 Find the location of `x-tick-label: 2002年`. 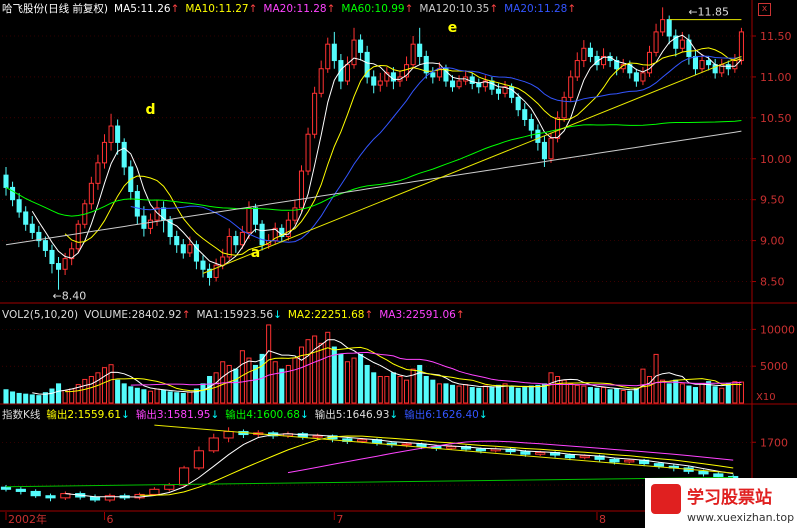

x-tick-label: 2002年 is located at coordinates (27, 519).